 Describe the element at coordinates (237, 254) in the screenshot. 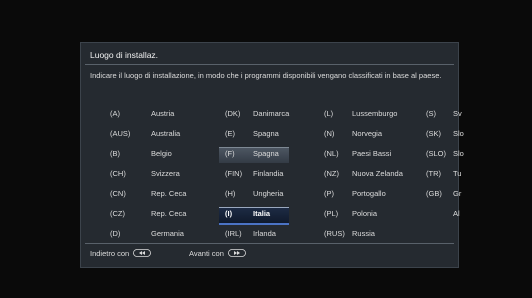

I see `fast-forward-button-icon` at that location.